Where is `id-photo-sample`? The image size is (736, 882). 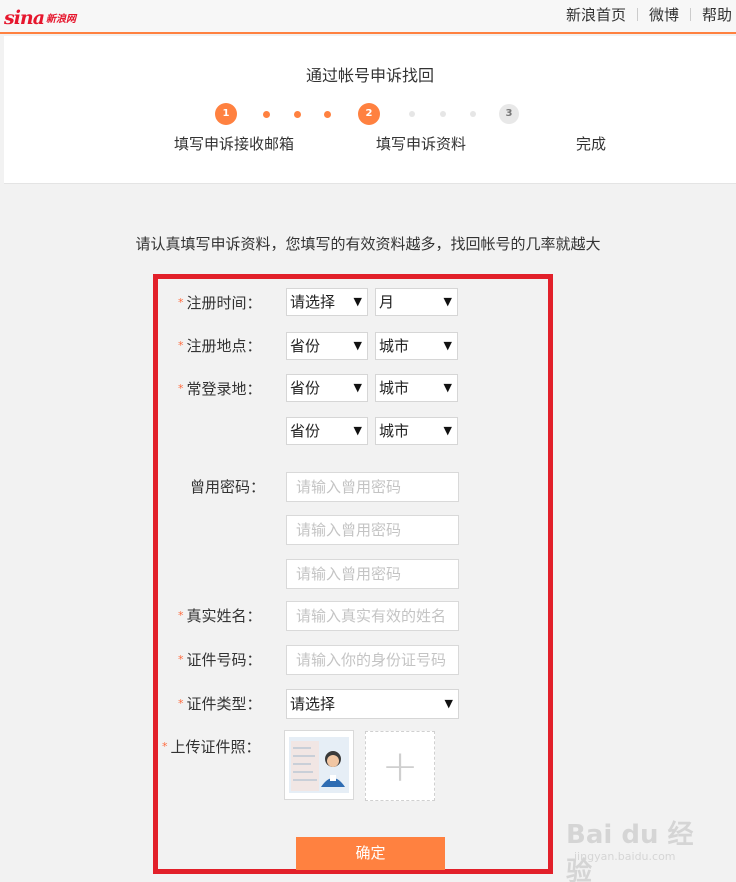
id-photo-sample is located at coordinates (319, 765).